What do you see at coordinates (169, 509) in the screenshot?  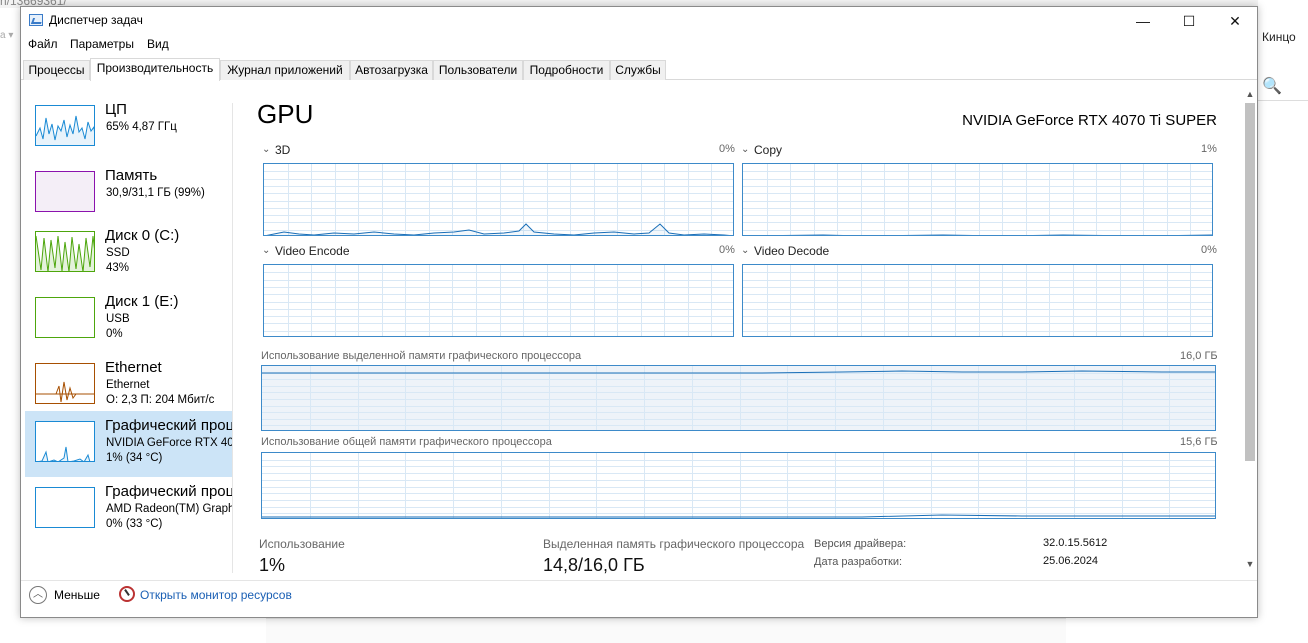 I see `sidebar-item-detail: AMD Radeon(TM) Graphics` at bounding box center [169, 509].